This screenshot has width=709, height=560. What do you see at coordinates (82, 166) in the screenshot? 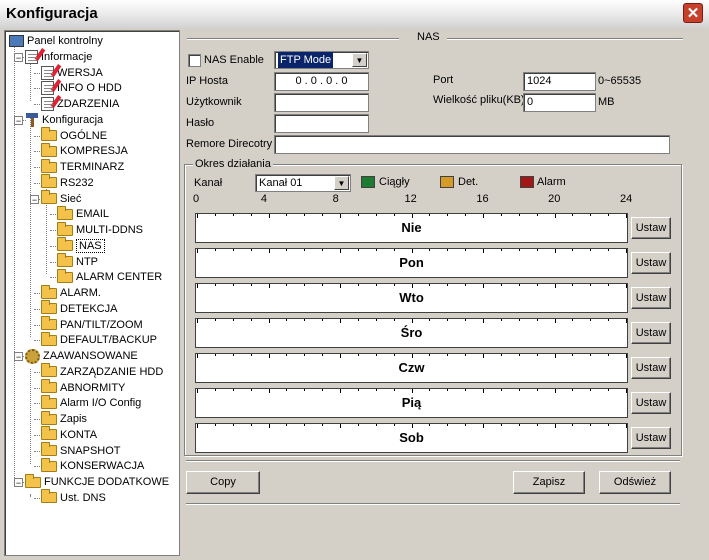
I see `tree-item-terminarz: TERMINARZ` at bounding box center [82, 166].